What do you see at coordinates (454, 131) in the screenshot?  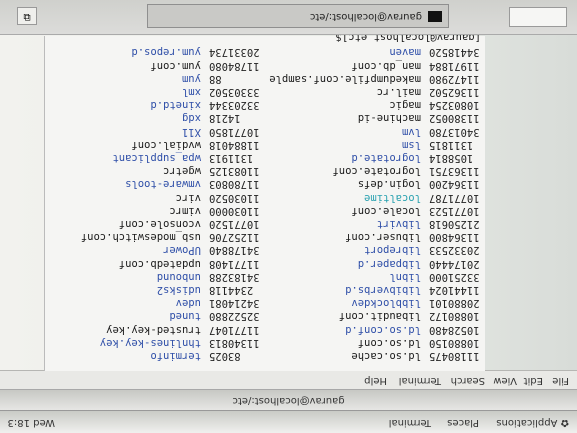 I see `inode-number: 34013780` at bounding box center [454, 131].